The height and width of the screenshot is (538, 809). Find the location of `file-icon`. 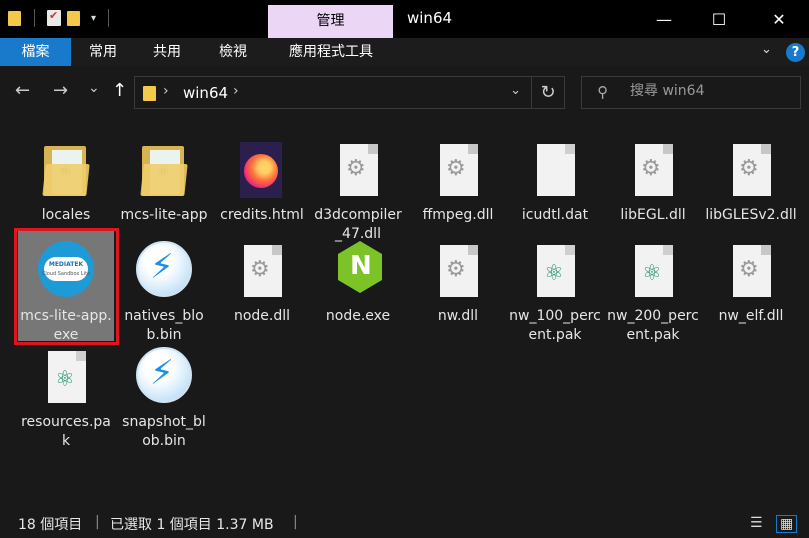

file-icon is located at coordinates (556, 170).